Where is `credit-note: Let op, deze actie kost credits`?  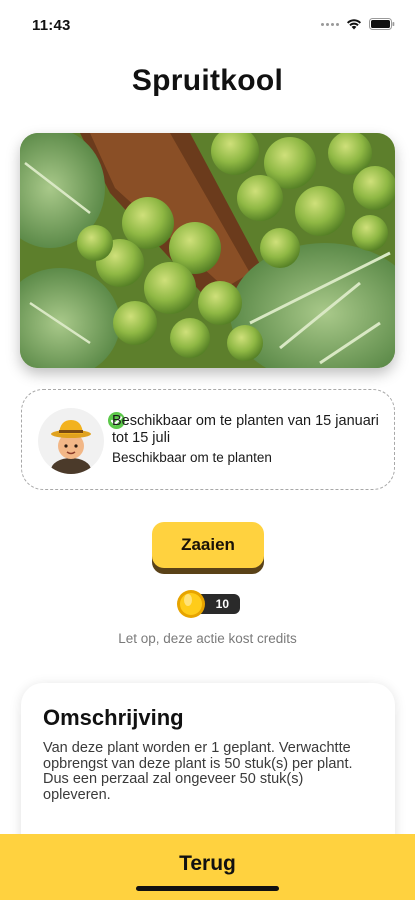
credit-note: Let op, deze actie kost credits is located at coordinates (207, 638).